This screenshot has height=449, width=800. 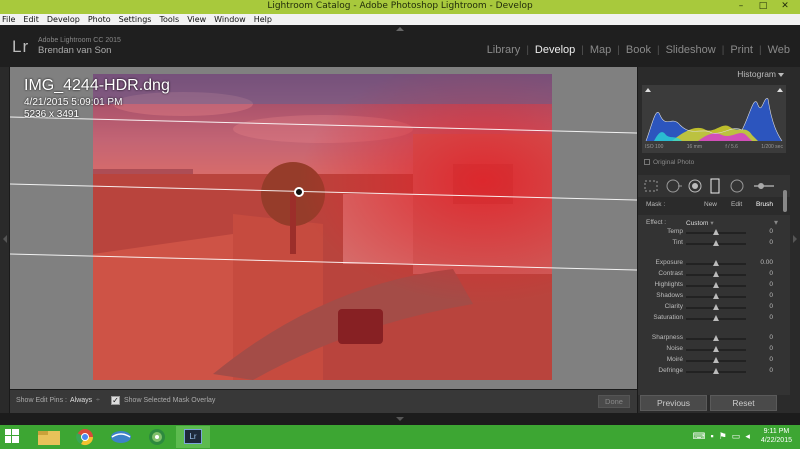 What do you see at coordinates (504, 50) in the screenshot?
I see `module-library: Library` at bounding box center [504, 50].